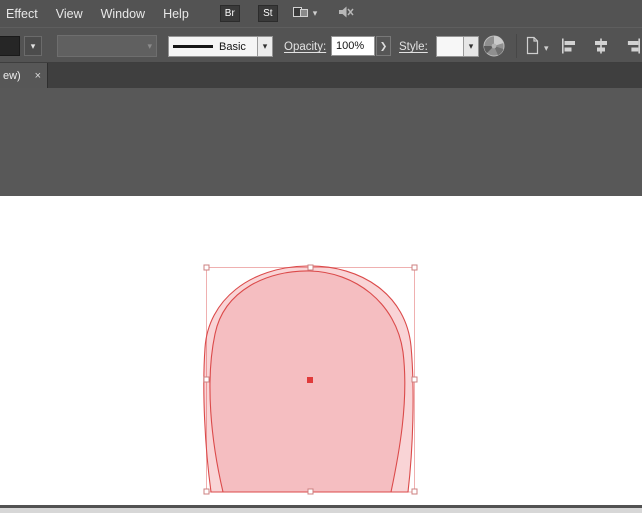 The height and width of the screenshot is (513, 642). Describe the element at coordinates (450, 46) in the screenshot. I see `graphic-style-swatch` at that location.